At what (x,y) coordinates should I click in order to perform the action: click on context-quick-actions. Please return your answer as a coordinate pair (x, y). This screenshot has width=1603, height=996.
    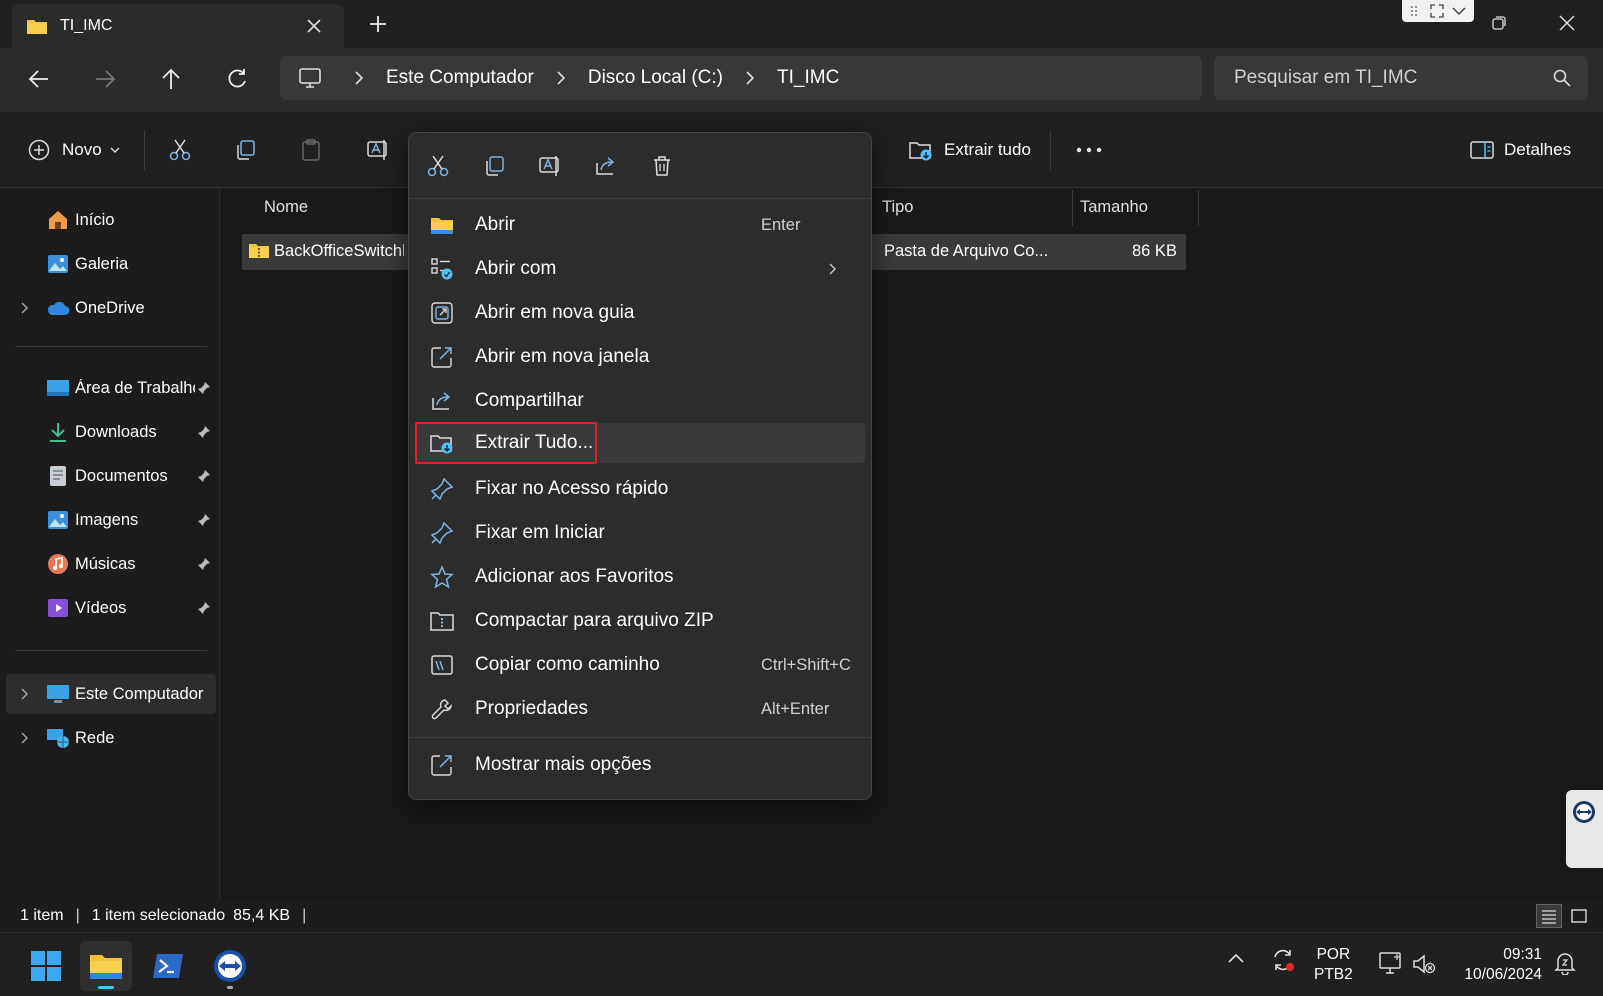
    Looking at the image, I should click on (640, 166).